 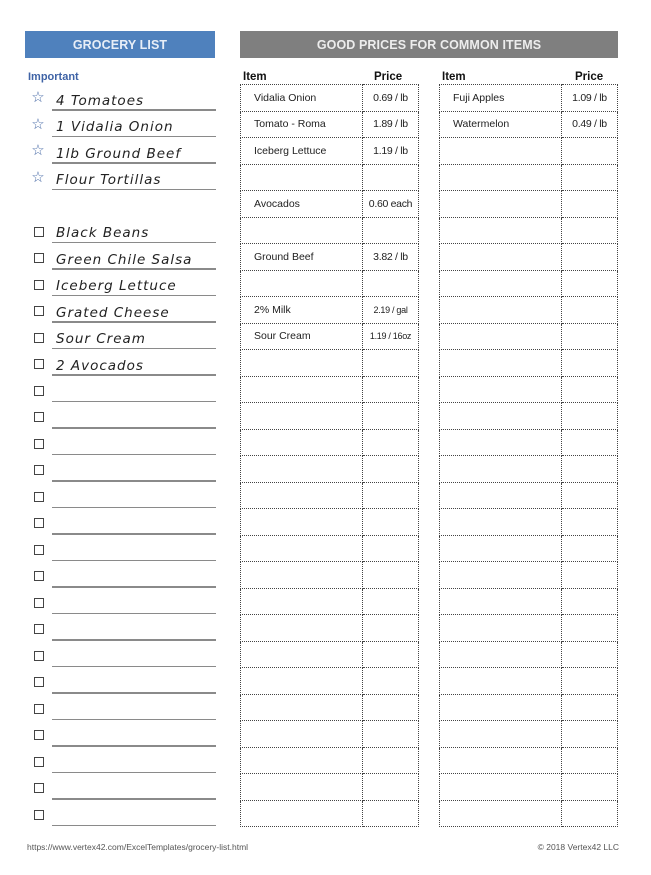 What do you see at coordinates (100, 101) in the screenshot?
I see `item-text: 4 Tomatoes` at bounding box center [100, 101].